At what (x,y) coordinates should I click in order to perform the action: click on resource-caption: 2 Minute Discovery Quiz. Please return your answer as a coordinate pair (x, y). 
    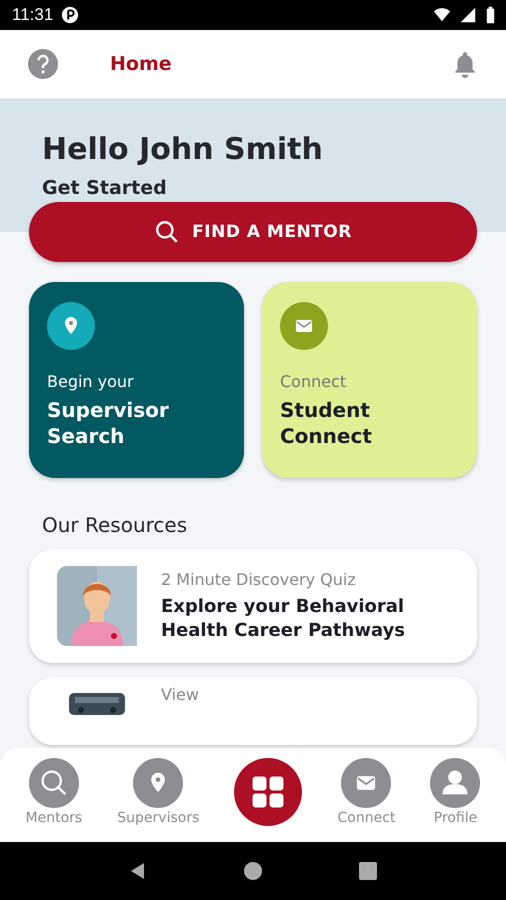
    Looking at the image, I should click on (259, 580).